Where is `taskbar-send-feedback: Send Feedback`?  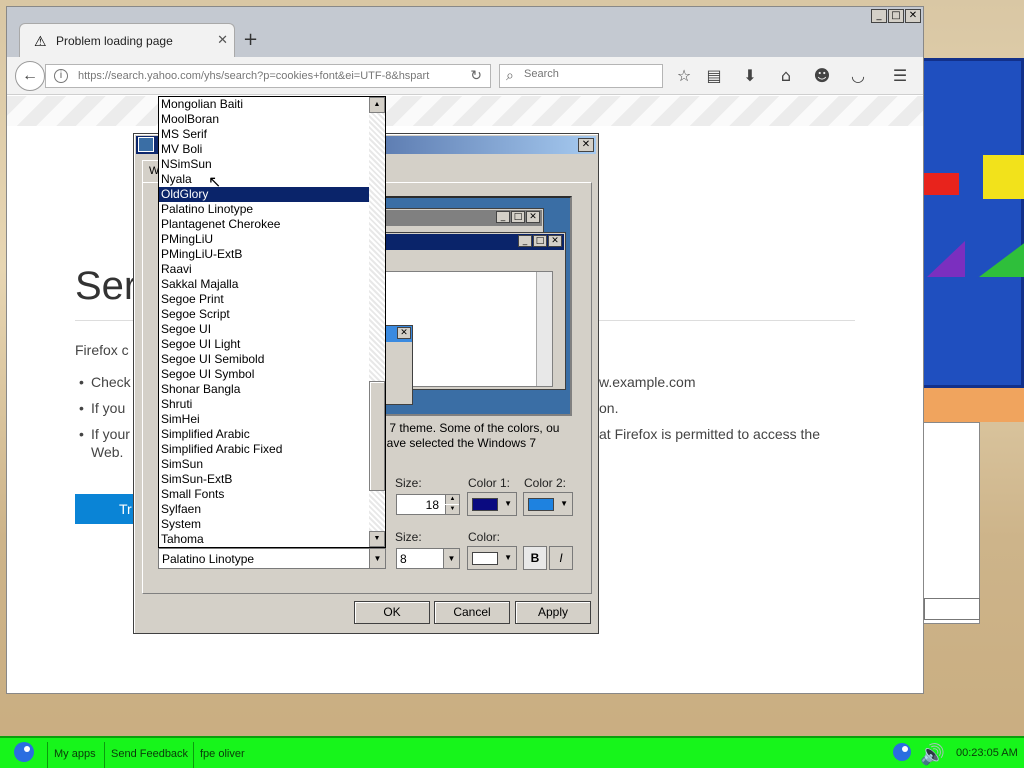
taskbar-send-feedback: Send Feedback is located at coordinates (148, 755).